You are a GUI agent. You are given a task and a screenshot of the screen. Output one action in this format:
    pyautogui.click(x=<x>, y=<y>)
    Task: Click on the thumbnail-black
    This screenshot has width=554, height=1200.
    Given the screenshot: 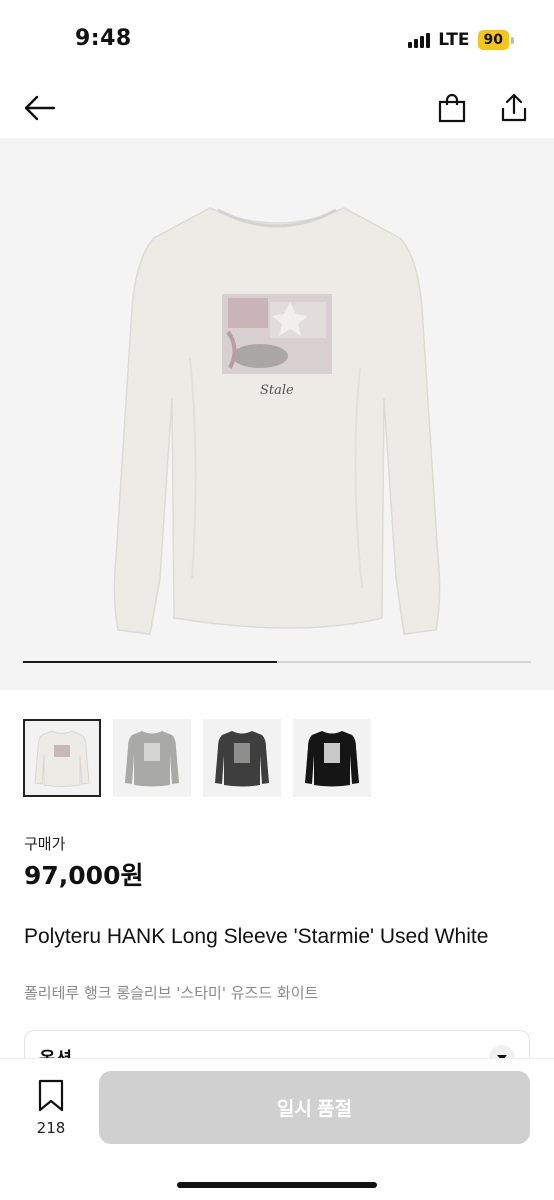 What is the action you would take?
    pyautogui.click(x=332, y=758)
    